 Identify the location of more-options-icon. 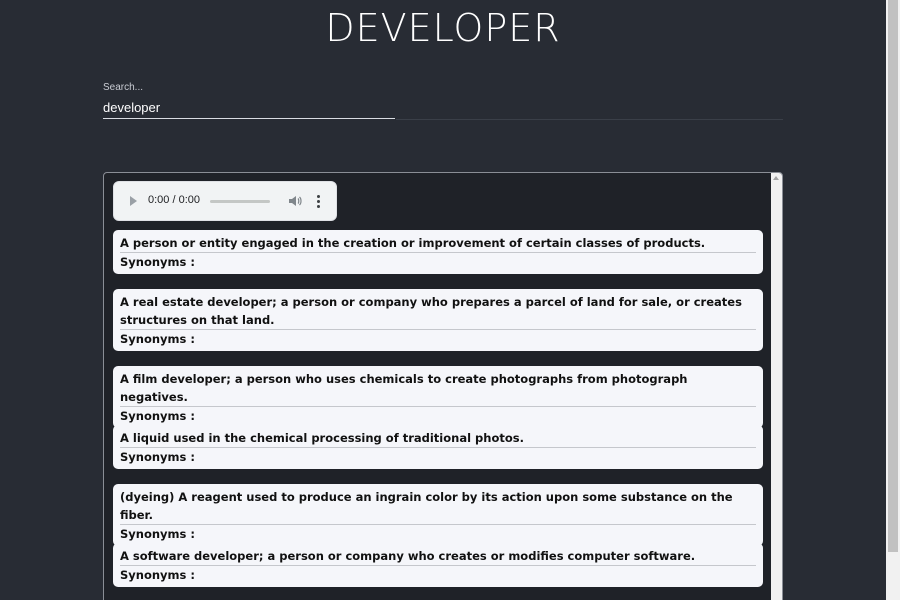
(318, 202).